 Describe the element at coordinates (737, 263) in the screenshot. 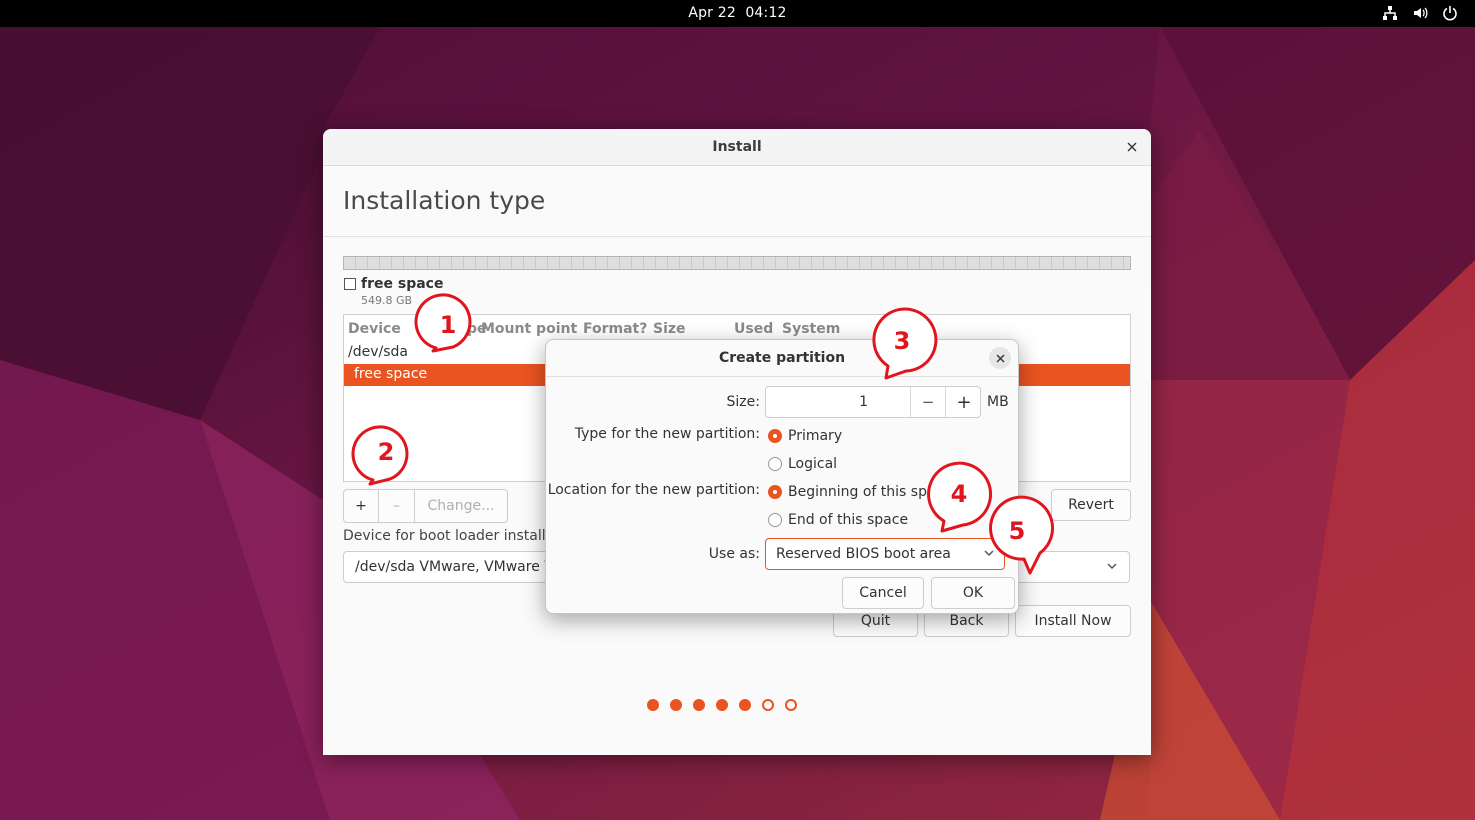

I see `partition-bar` at that location.